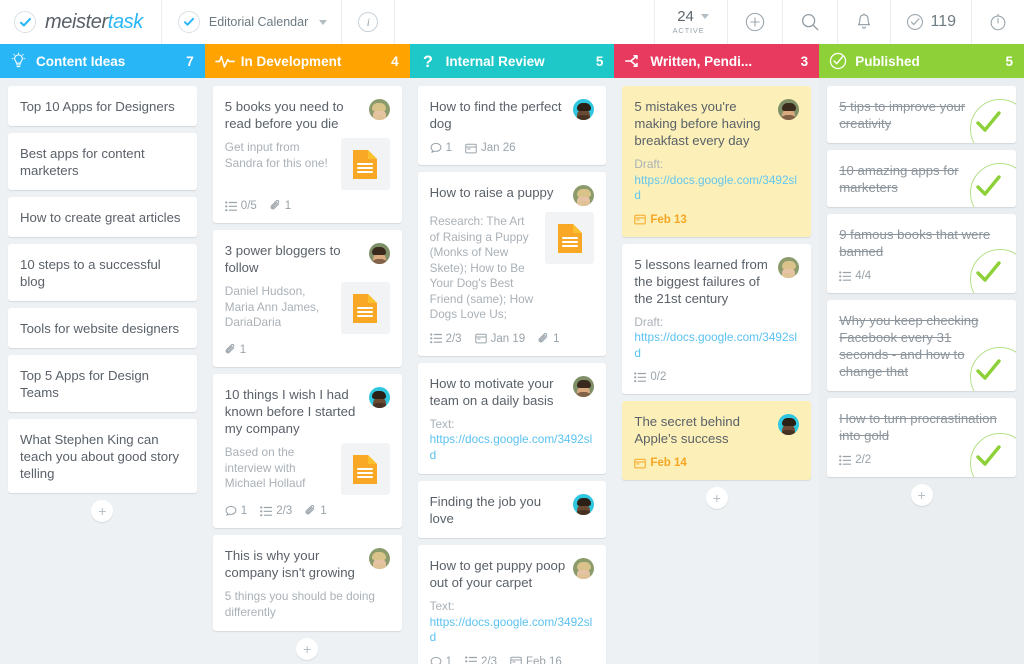 The width and height of the screenshot is (1024, 664). What do you see at coordinates (921, 114) in the screenshot?
I see `task-card: 5 tips to improve your creativity` at bounding box center [921, 114].